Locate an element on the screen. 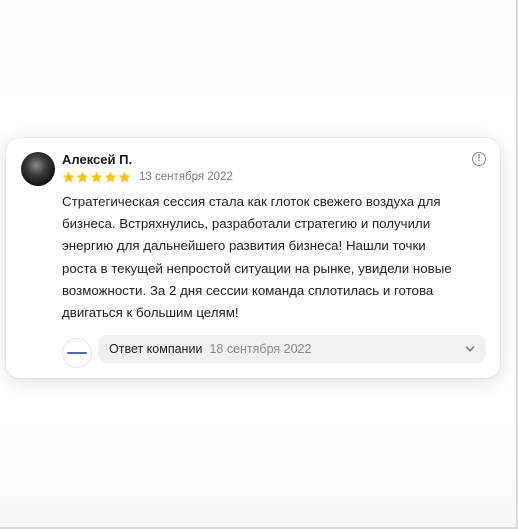 This screenshot has height=529, width=518. rating-row: 13 сентября 2022 is located at coordinates (147, 177).